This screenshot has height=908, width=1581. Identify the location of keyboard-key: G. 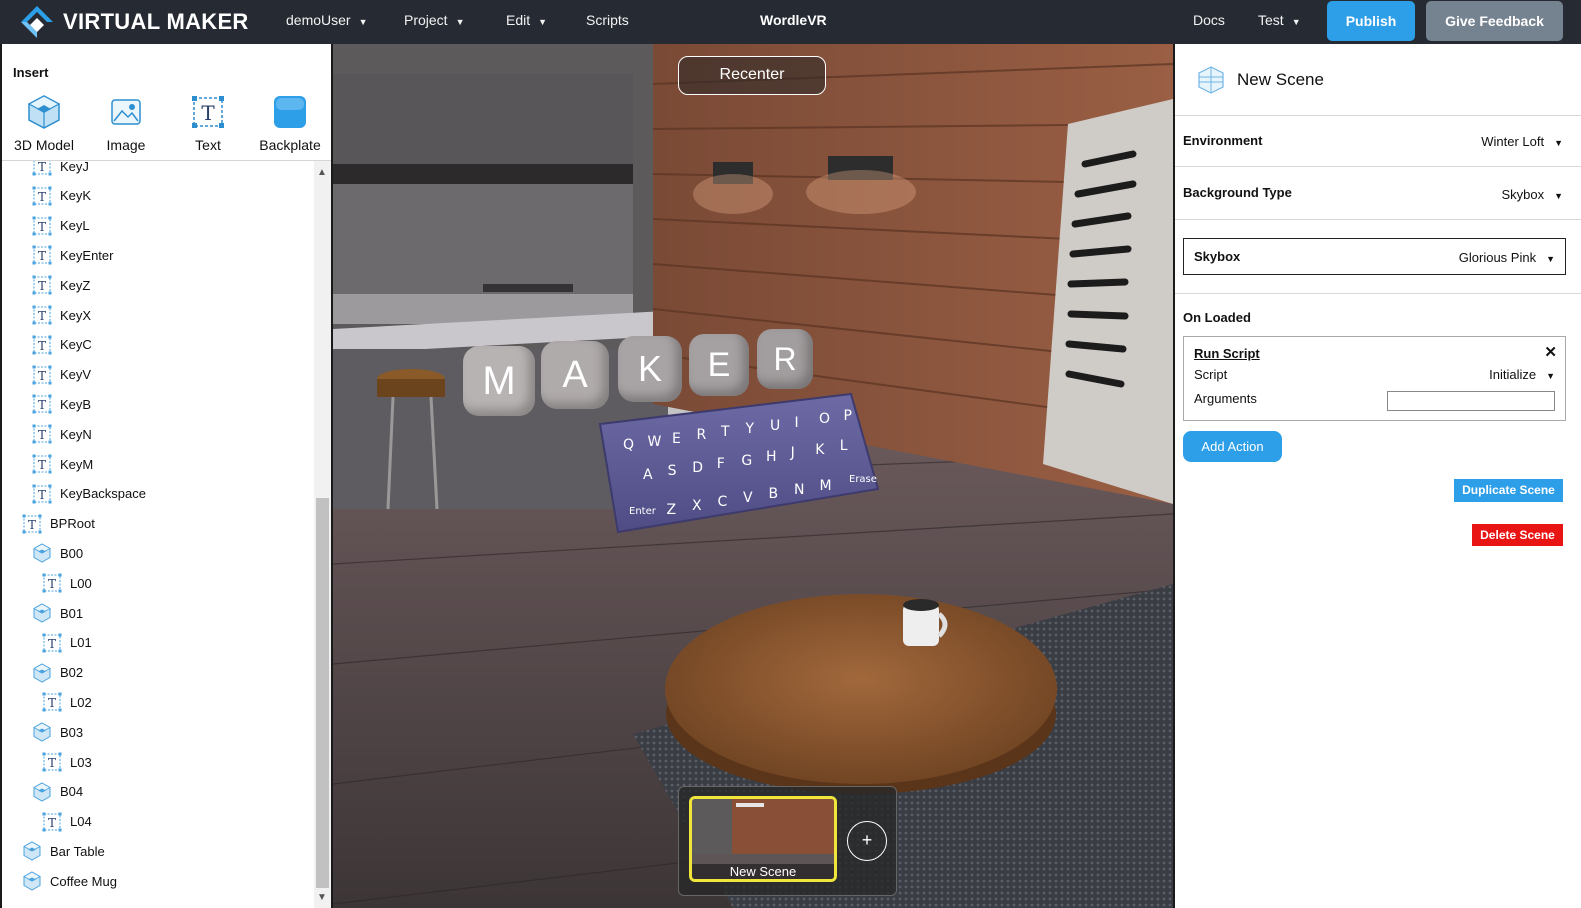
(746, 461).